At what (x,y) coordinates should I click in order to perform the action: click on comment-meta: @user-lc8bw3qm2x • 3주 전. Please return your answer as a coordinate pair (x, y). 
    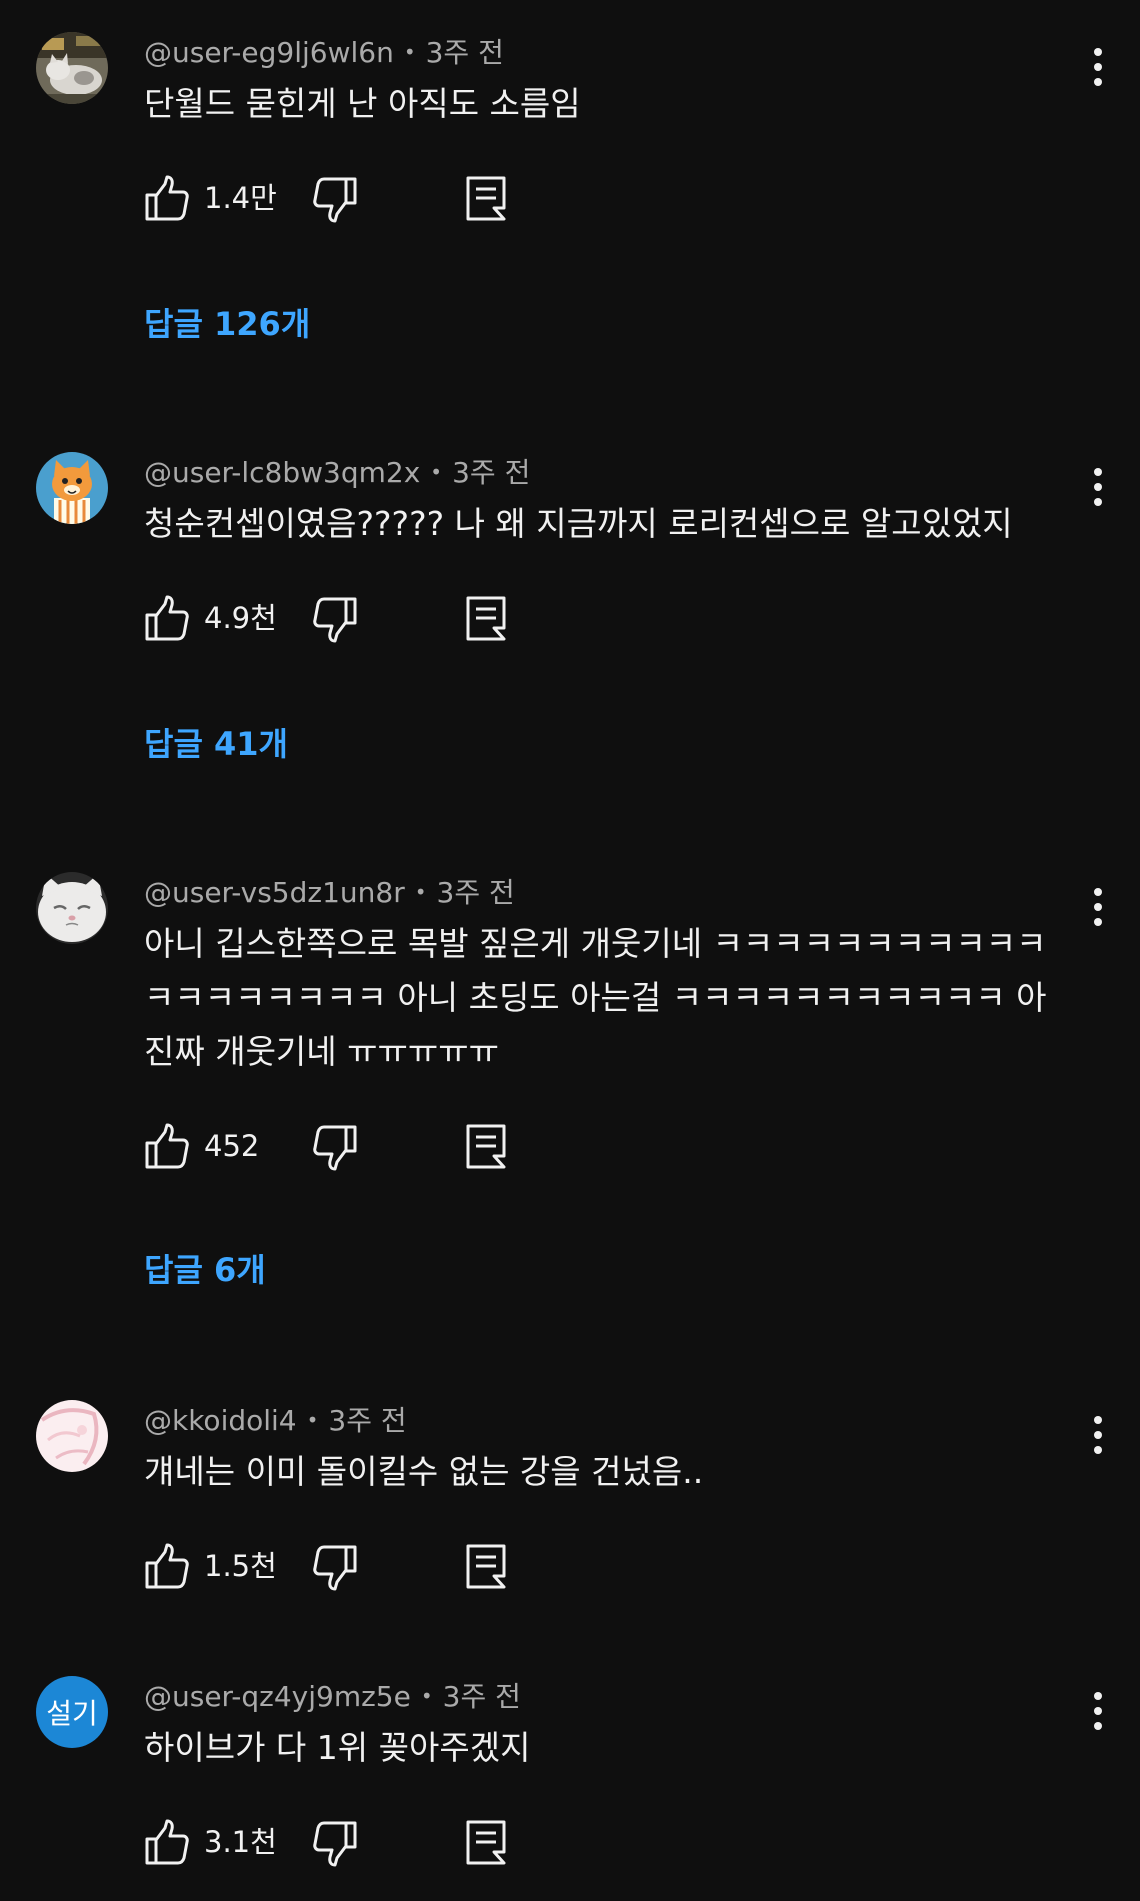
    Looking at the image, I should click on (337, 472).